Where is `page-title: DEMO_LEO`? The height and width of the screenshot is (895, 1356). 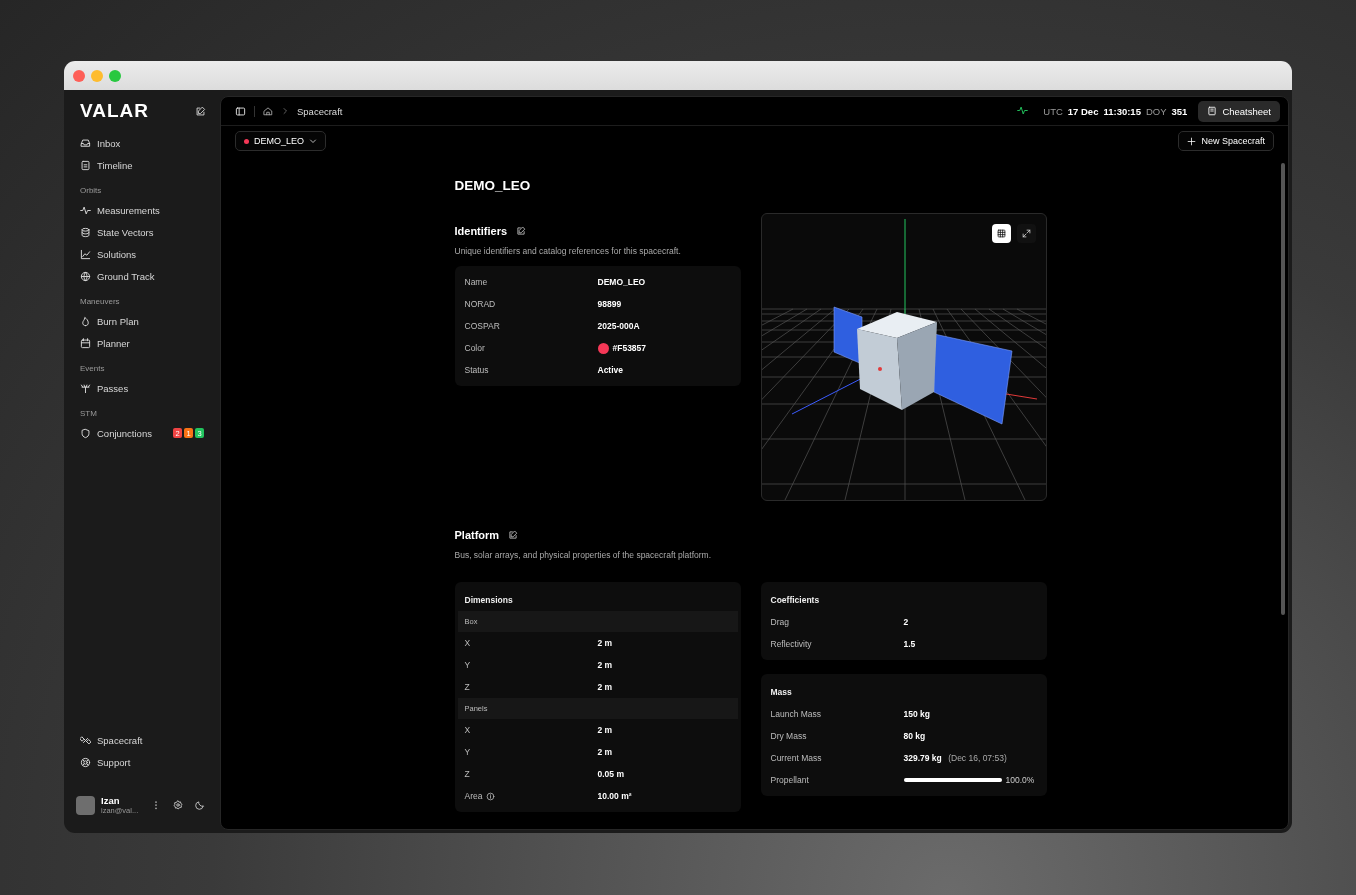 page-title: DEMO_LEO is located at coordinates (493, 185).